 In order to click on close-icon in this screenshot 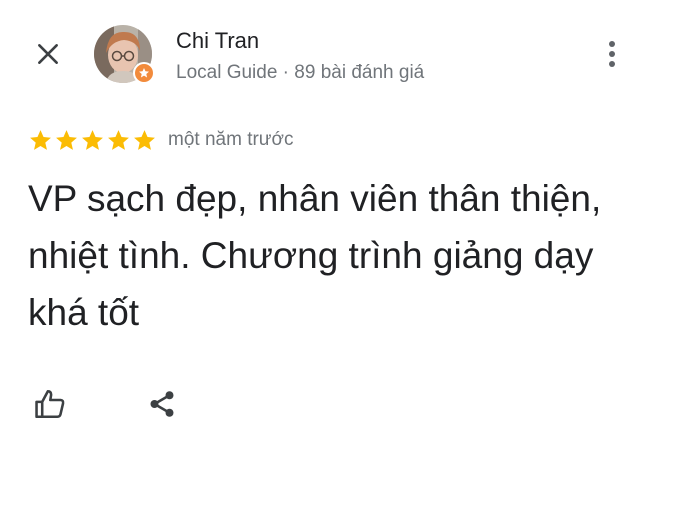, I will do `click(48, 54)`.